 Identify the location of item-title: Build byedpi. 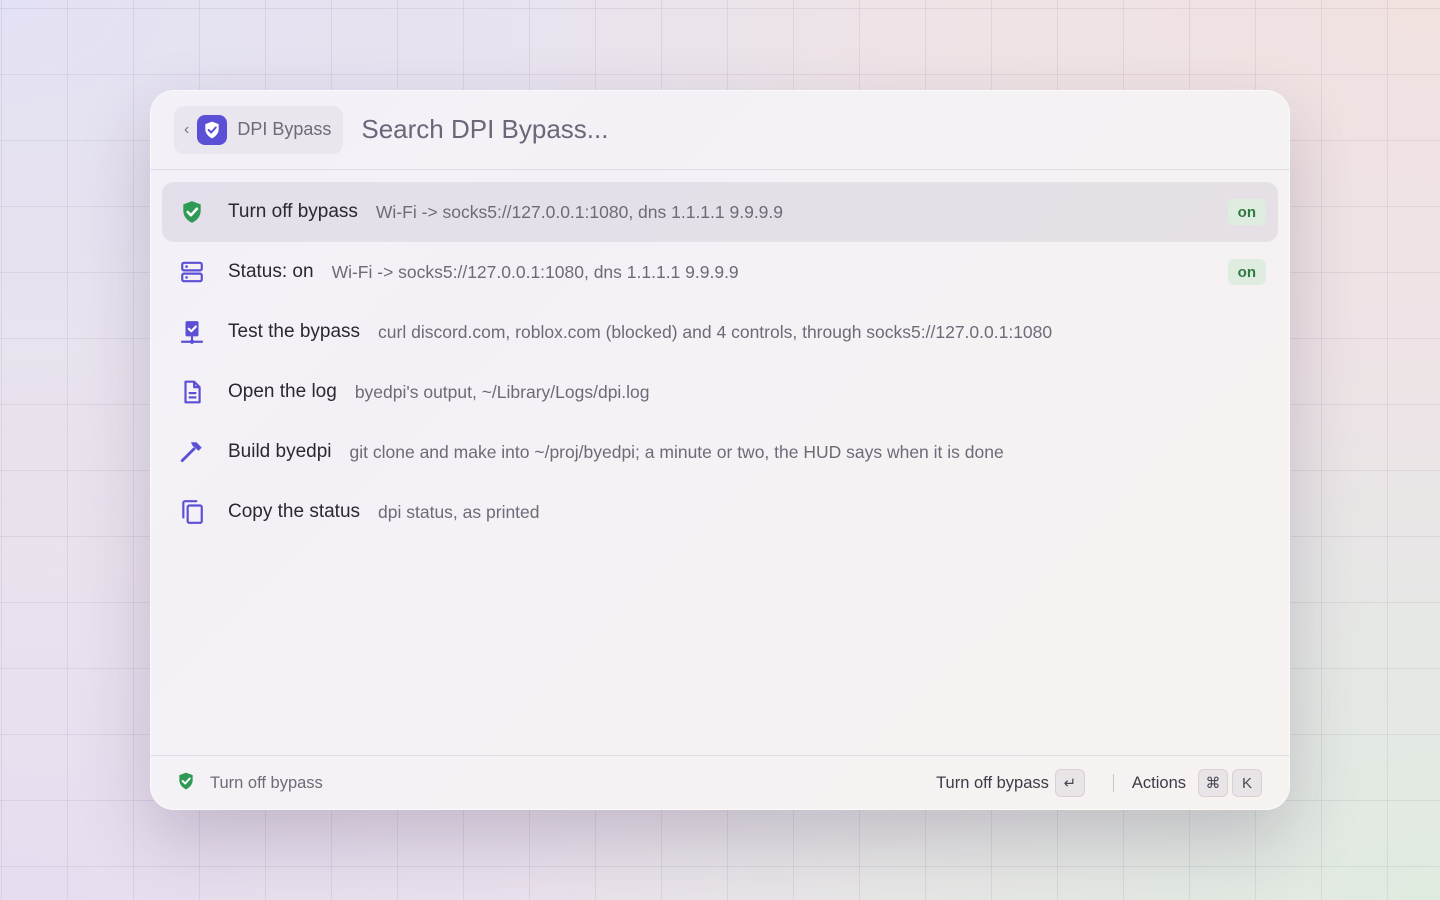
(280, 451).